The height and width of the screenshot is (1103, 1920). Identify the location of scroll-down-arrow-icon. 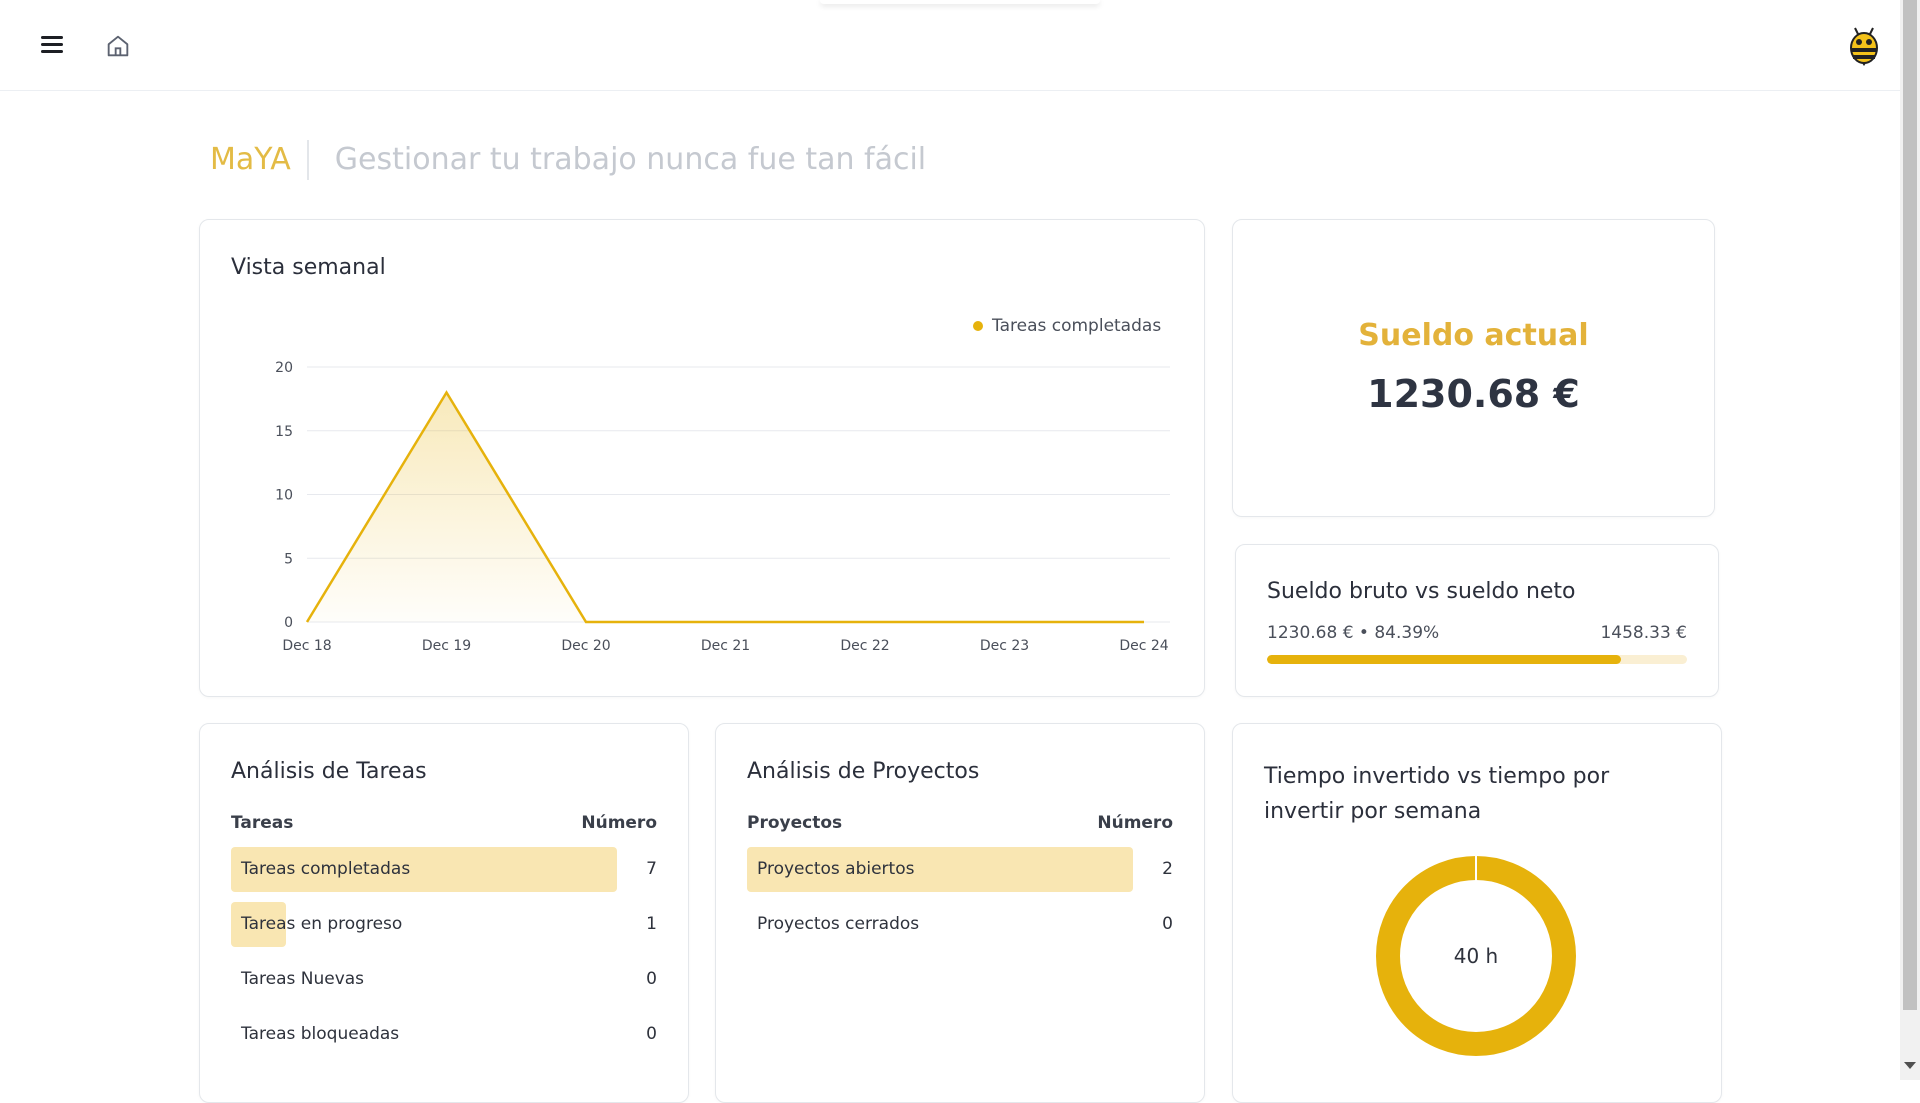
(1910, 1065).